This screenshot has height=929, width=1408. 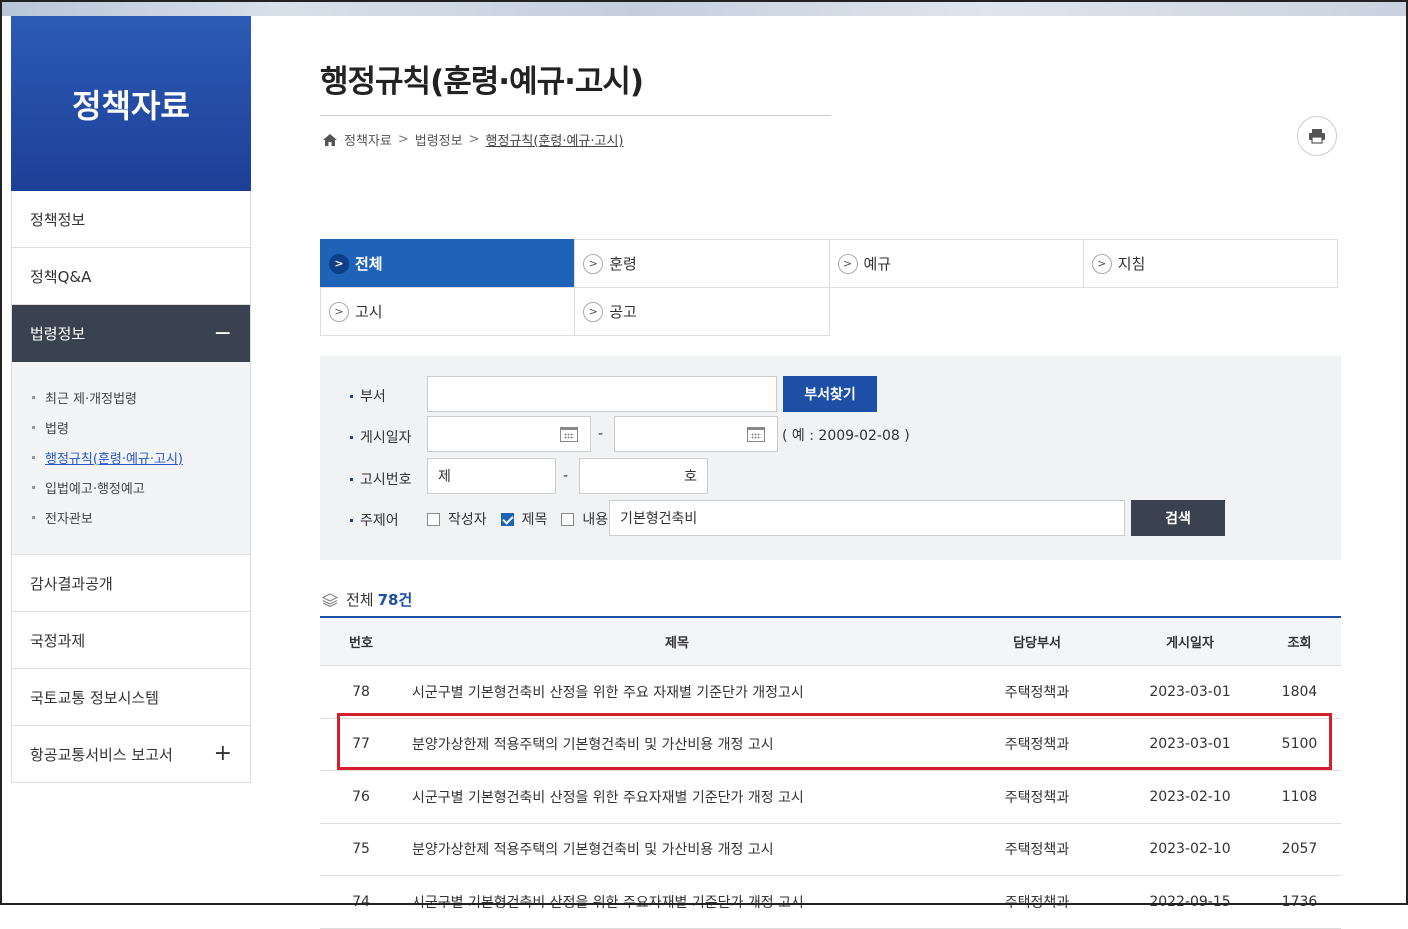 I want to click on sidebar-item-info-system: 국토교통 정보시스템, so click(x=131, y=697).